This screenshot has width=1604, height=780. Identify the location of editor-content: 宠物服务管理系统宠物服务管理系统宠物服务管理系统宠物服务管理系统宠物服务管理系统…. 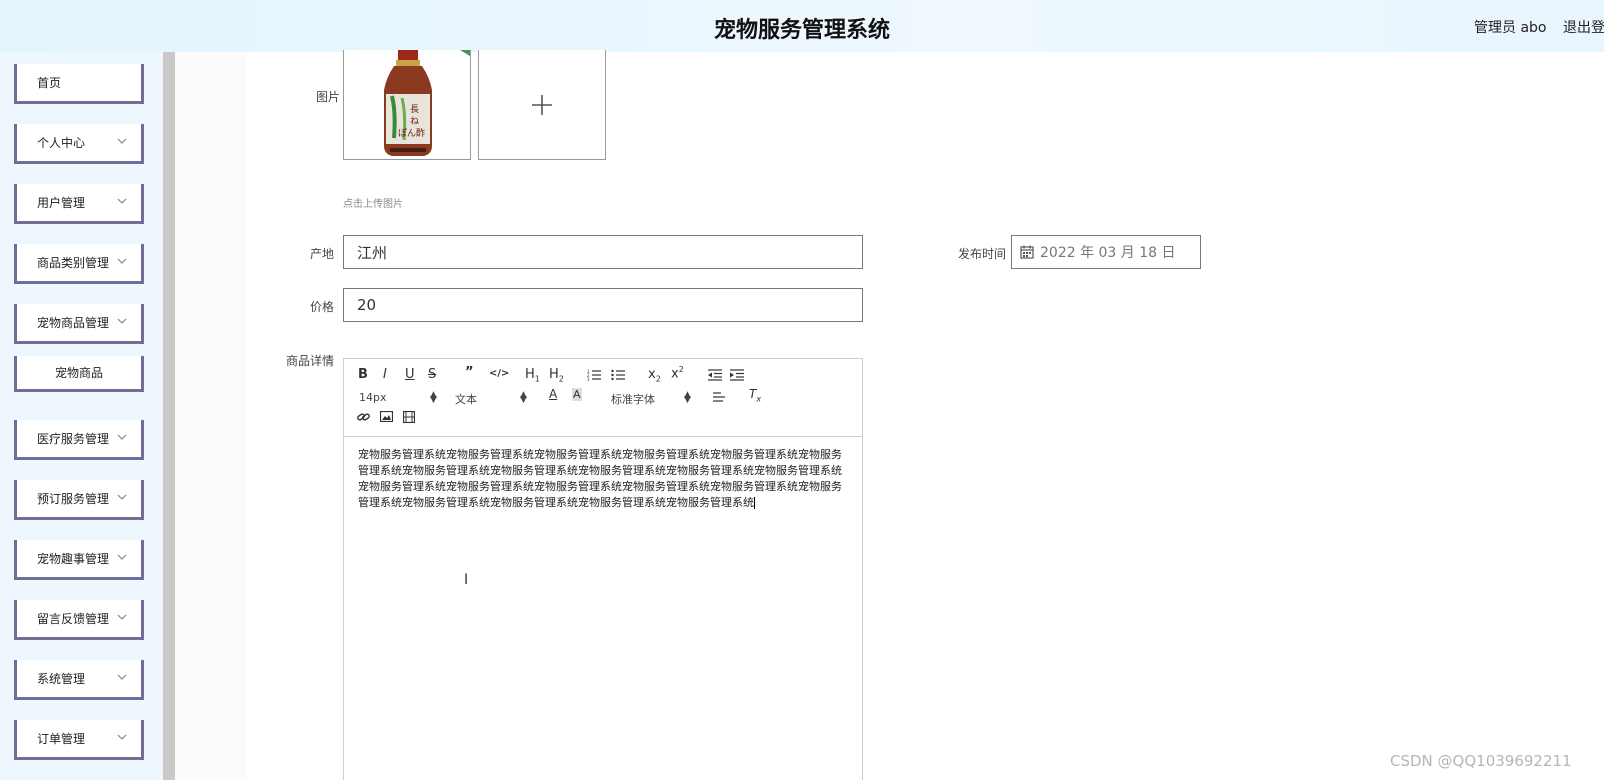
(604, 479).